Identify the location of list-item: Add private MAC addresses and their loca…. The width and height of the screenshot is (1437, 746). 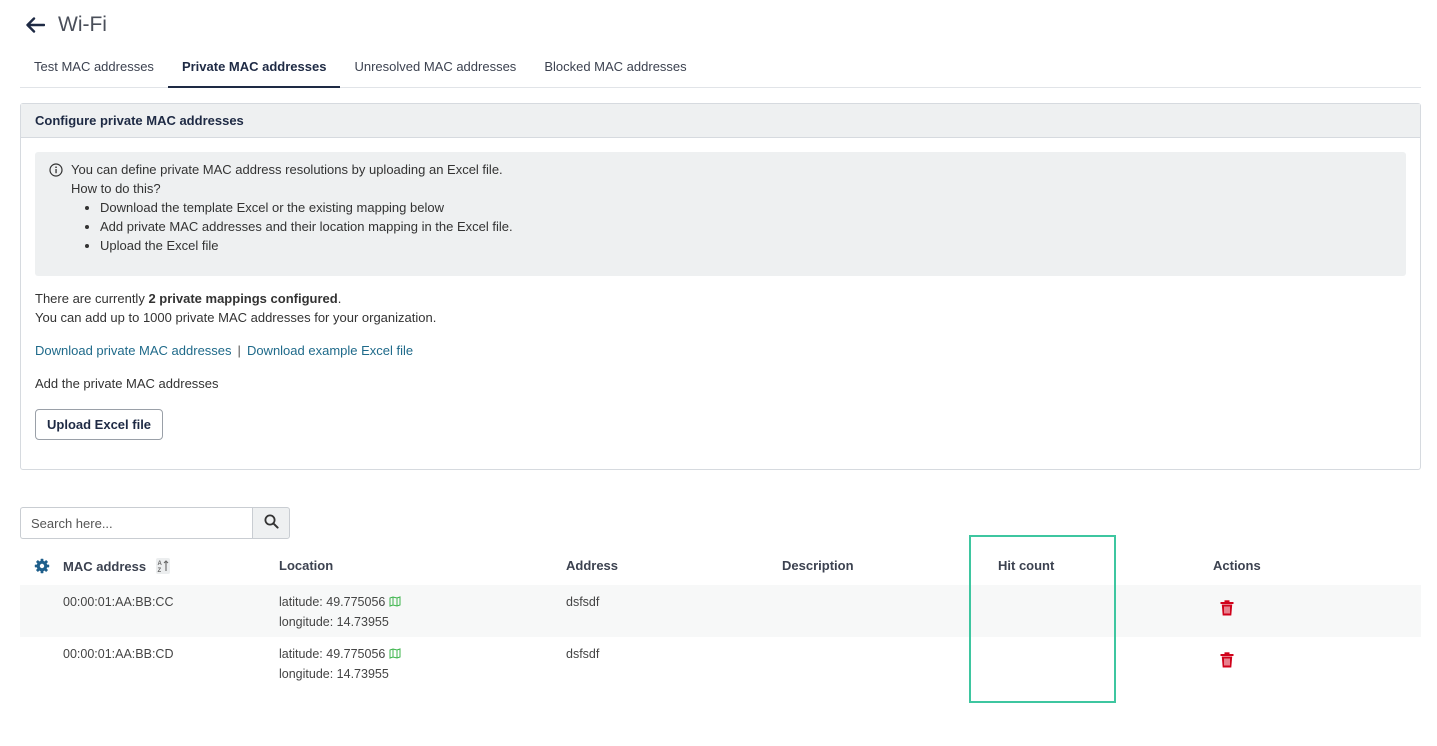
(306, 226).